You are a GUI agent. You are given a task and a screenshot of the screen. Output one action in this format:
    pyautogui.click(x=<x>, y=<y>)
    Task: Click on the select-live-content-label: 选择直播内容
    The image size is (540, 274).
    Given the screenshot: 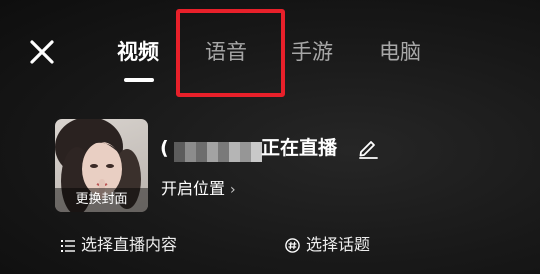 What is the action you would take?
    pyautogui.click(x=129, y=244)
    